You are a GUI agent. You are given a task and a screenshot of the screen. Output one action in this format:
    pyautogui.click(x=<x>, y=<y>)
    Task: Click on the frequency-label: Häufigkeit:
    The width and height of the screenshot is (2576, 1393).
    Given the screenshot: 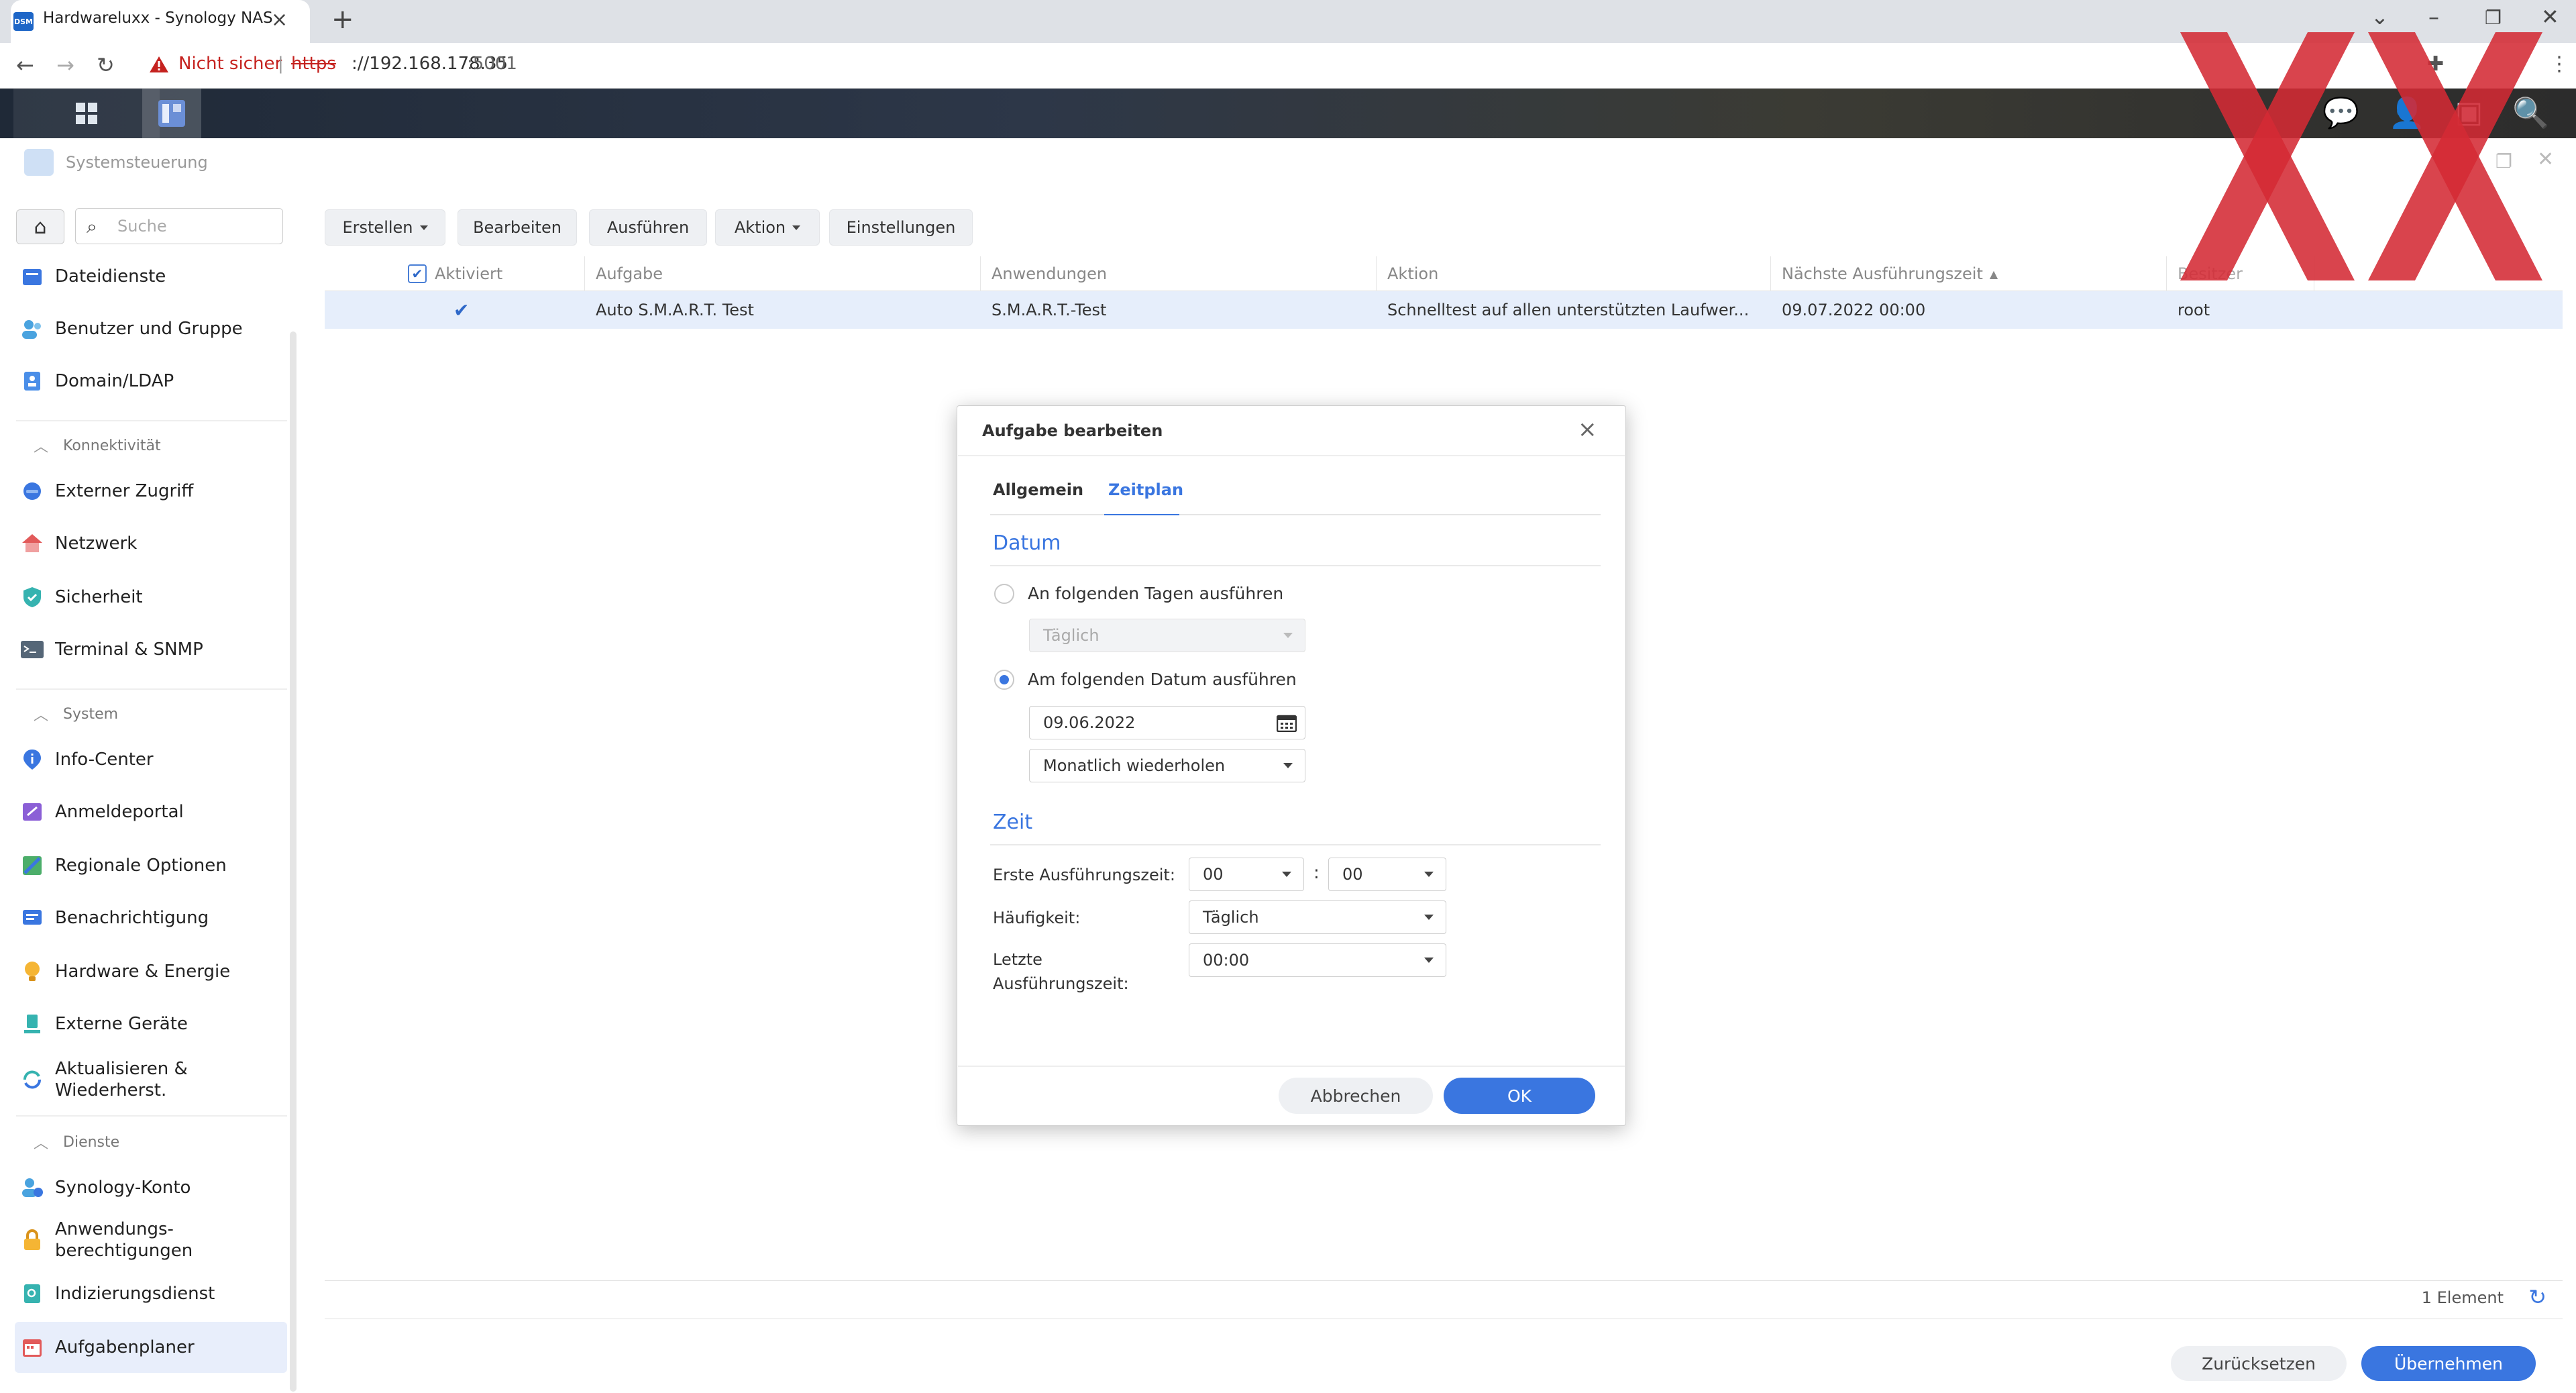 What is the action you would take?
    pyautogui.click(x=1037, y=918)
    